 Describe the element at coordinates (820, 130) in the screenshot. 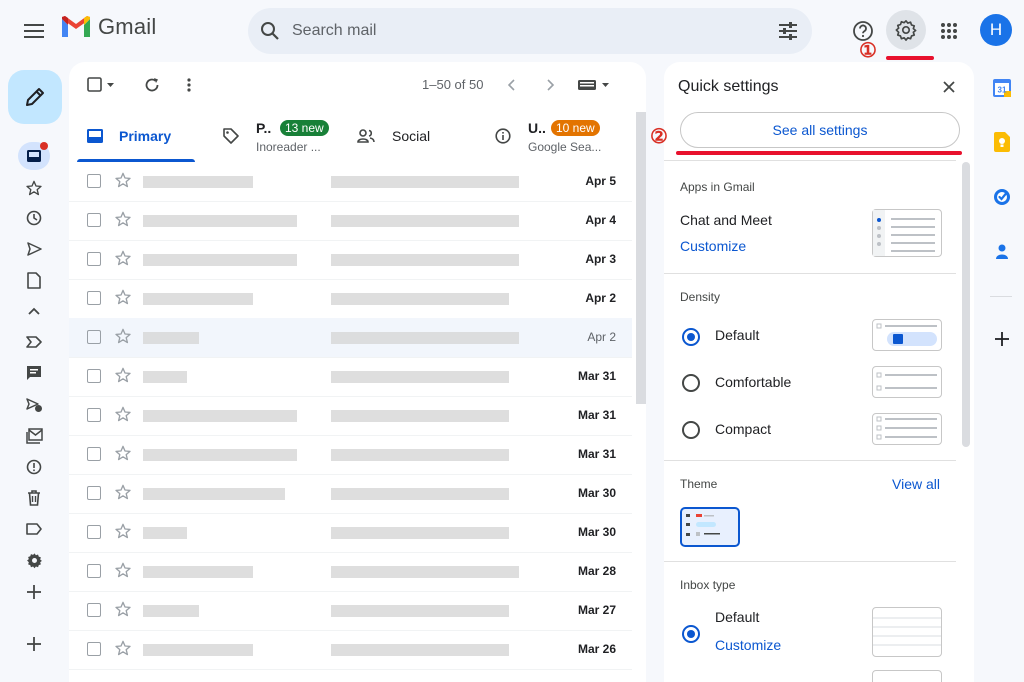

I see `see-all-settings-button: See all settings` at that location.